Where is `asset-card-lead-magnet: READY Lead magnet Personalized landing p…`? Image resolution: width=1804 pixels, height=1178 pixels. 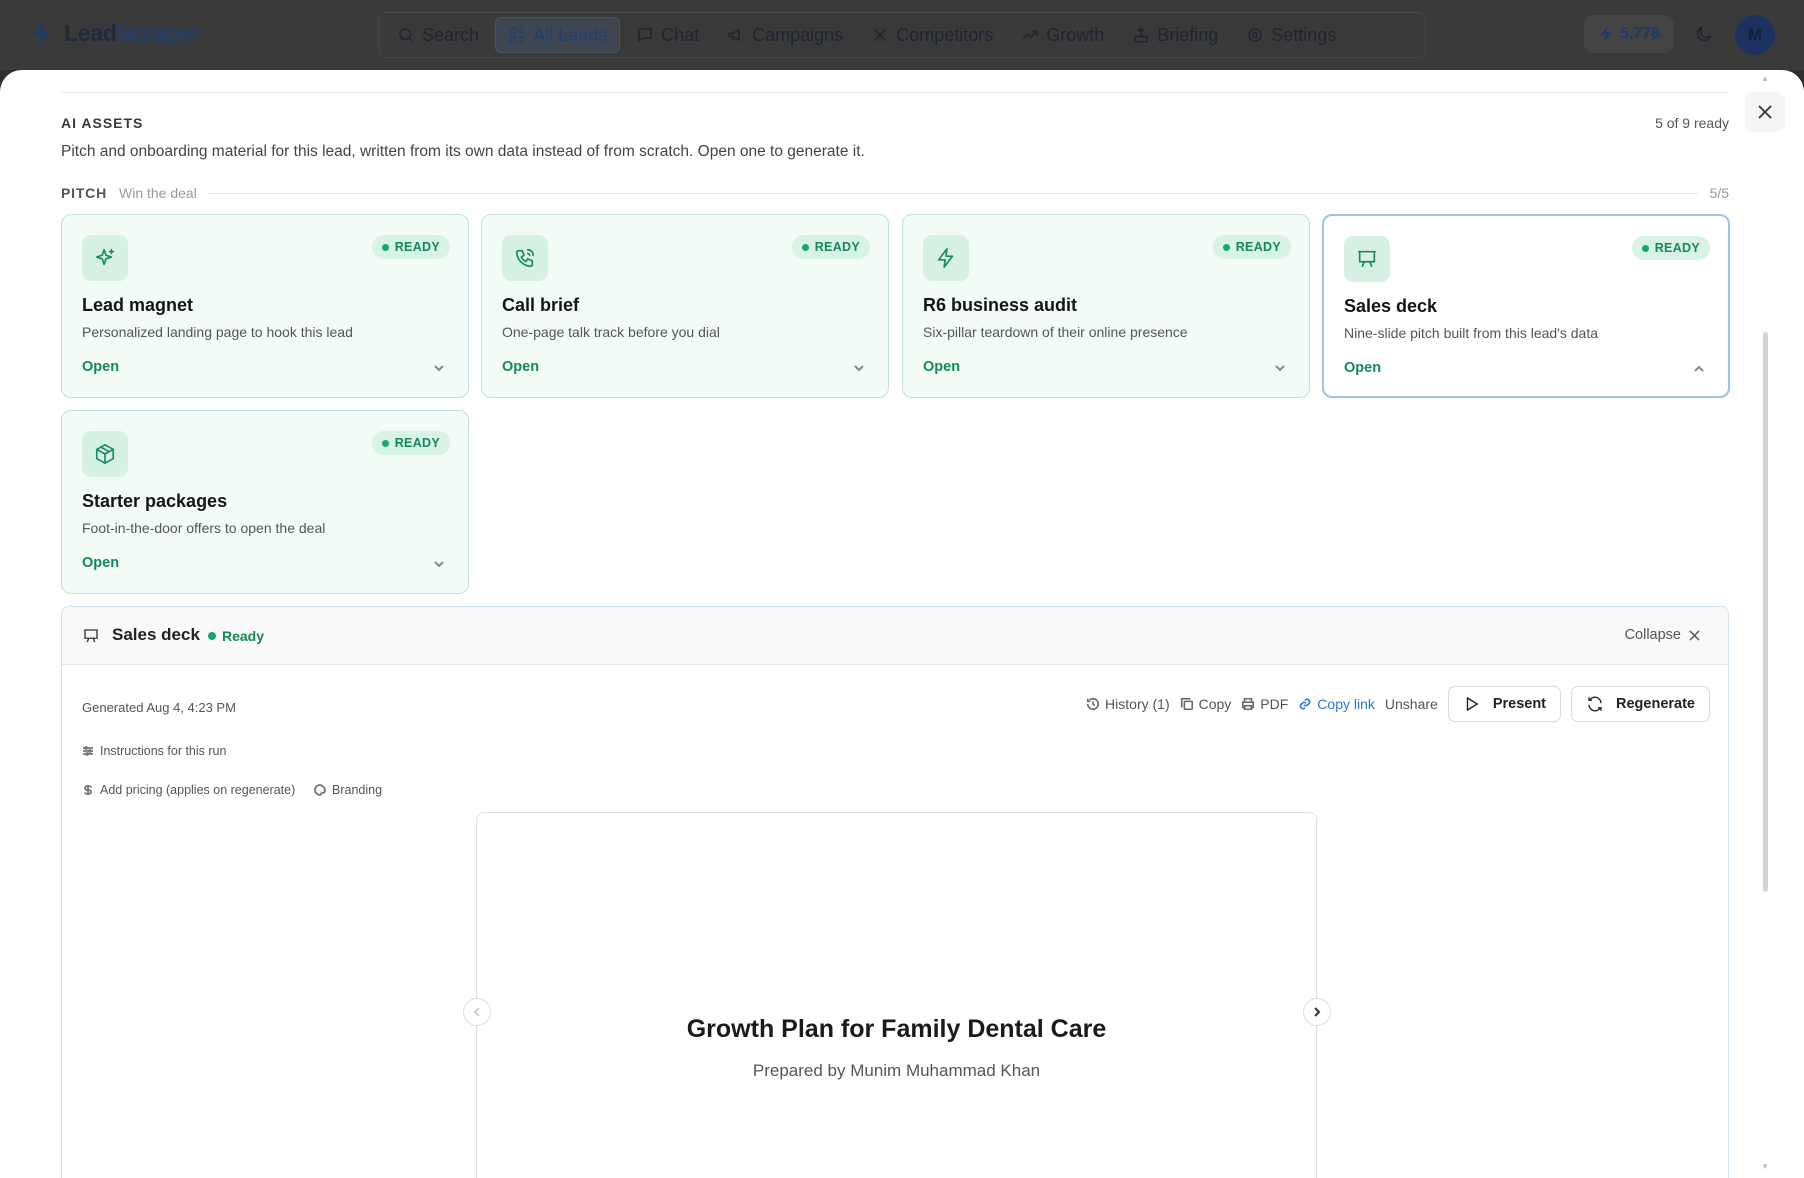
asset-card-lead-magnet: READY Lead magnet Personalized landing p… is located at coordinates (265, 306).